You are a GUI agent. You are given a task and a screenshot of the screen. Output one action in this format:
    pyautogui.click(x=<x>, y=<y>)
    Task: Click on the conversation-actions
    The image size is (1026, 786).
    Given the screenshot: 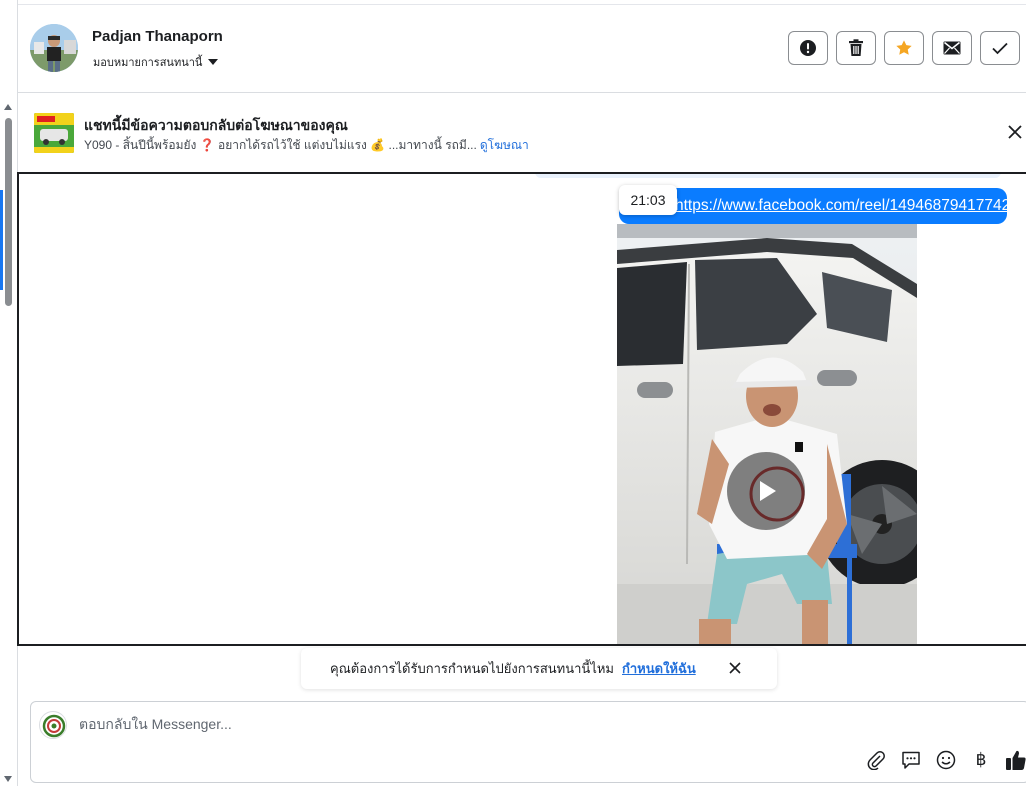 What is the action you would take?
    pyautogui.click(x=904, y=48)
    